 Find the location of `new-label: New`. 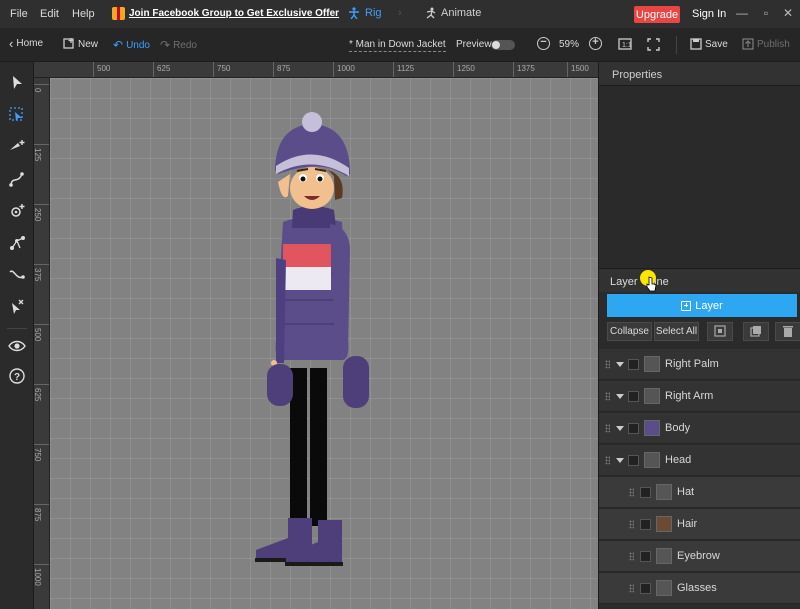

new-label: New is located at coordinates (88, 44).